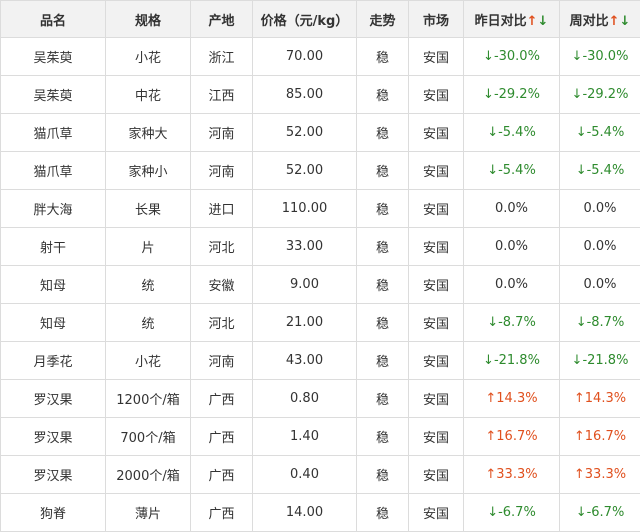 The height and width of the screenshot is (532, 640). Describe the element at coordinates (512, 399) in the screenshot. I see `cell-day-change: ↑14.3%` at that location.